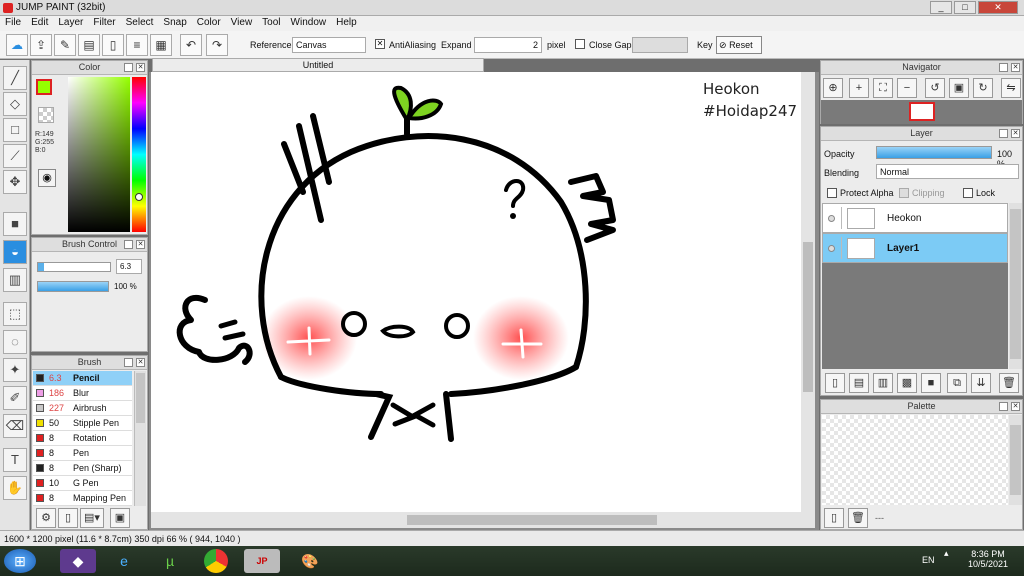 This screenshot has width=1024, height=576. I want to click on message-icon: ▤, so click(89, 45).